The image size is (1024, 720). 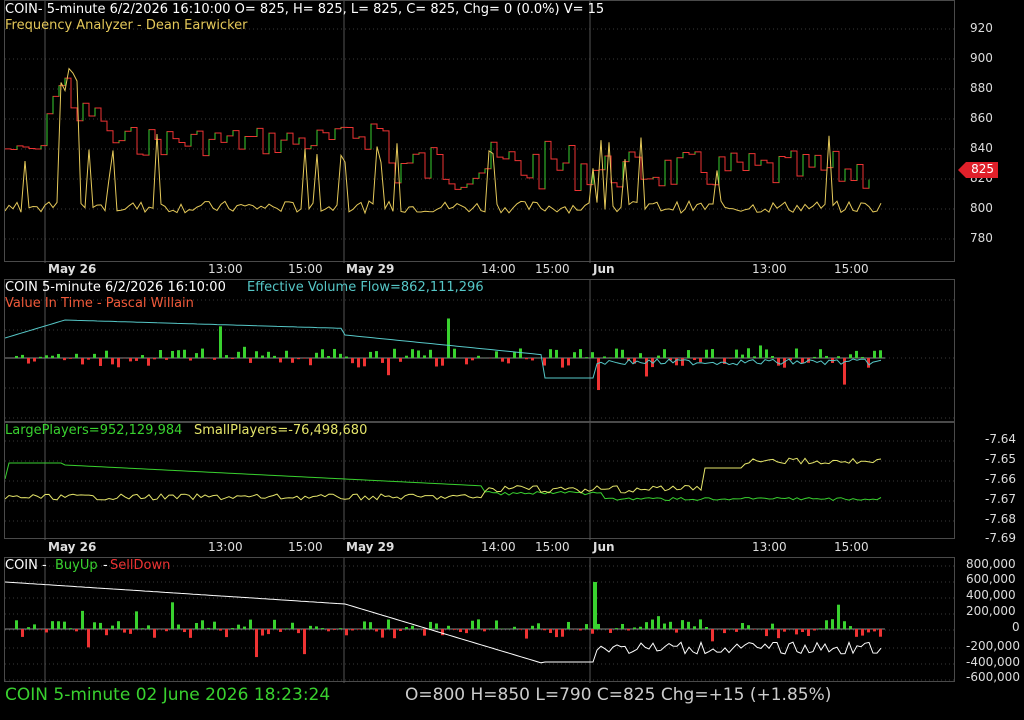 What do you see at coordinates (991, 595) in the screenshot?
I see `buy-y-tick: 400,000` at bounding box center [991, 595].